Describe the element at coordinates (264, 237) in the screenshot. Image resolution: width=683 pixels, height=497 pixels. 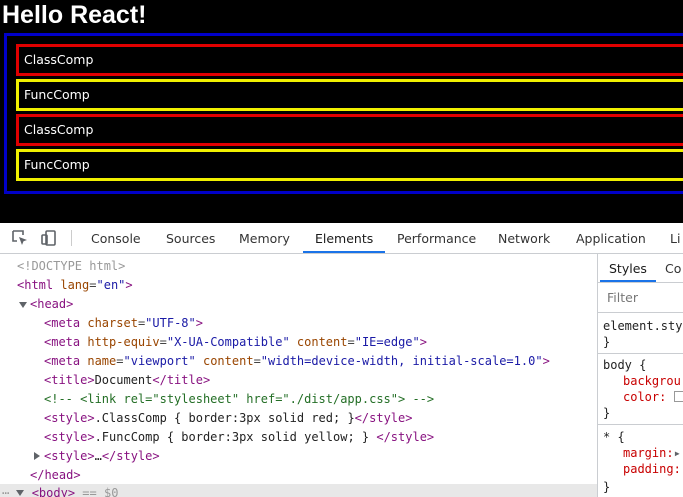
I see `tab-memory: Memory` at that location.